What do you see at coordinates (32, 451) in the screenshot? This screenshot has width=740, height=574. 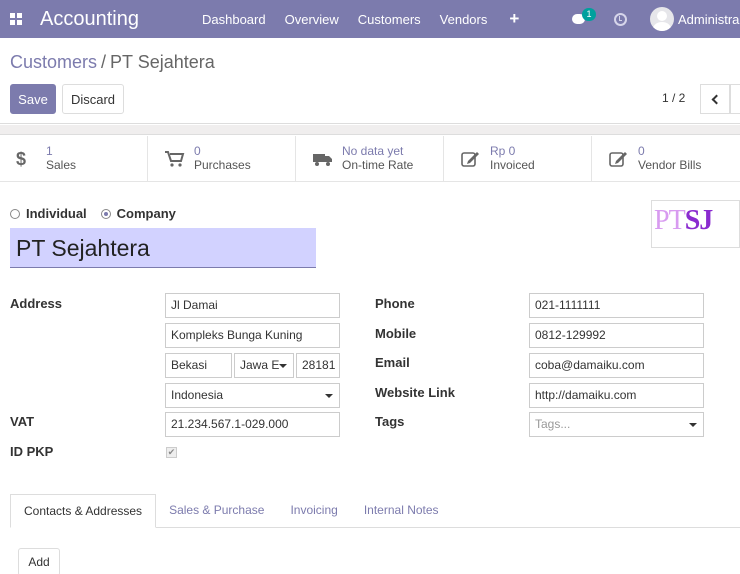 I see `id-pkp-label: ID PKP` at bounding box center [32, 451].